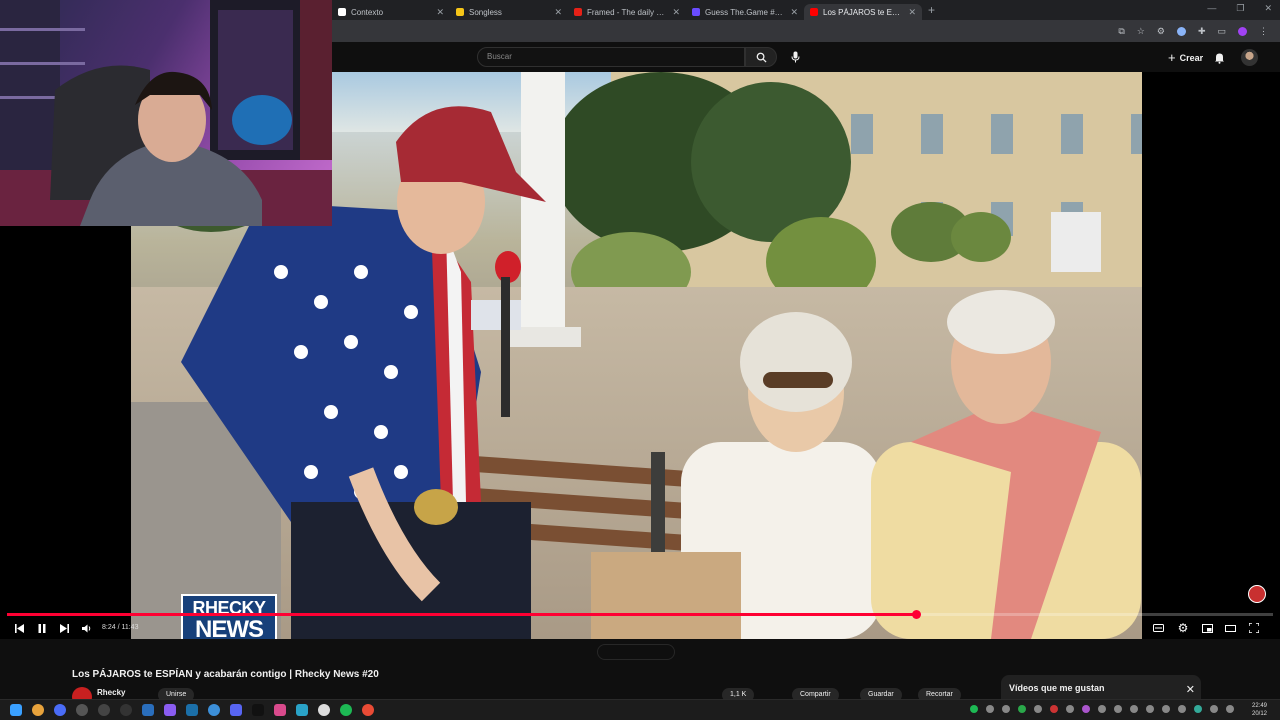  I want to click on twitch-icon, so click(170, 710).